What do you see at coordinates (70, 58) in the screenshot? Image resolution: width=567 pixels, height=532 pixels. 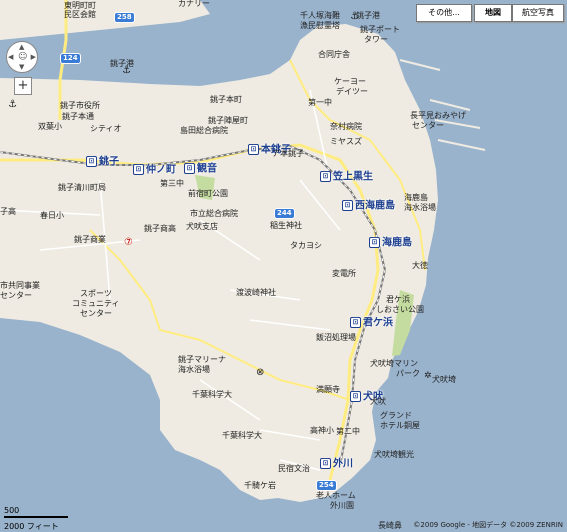 I see `route-badge: 124` at bounding box center [70, 58].